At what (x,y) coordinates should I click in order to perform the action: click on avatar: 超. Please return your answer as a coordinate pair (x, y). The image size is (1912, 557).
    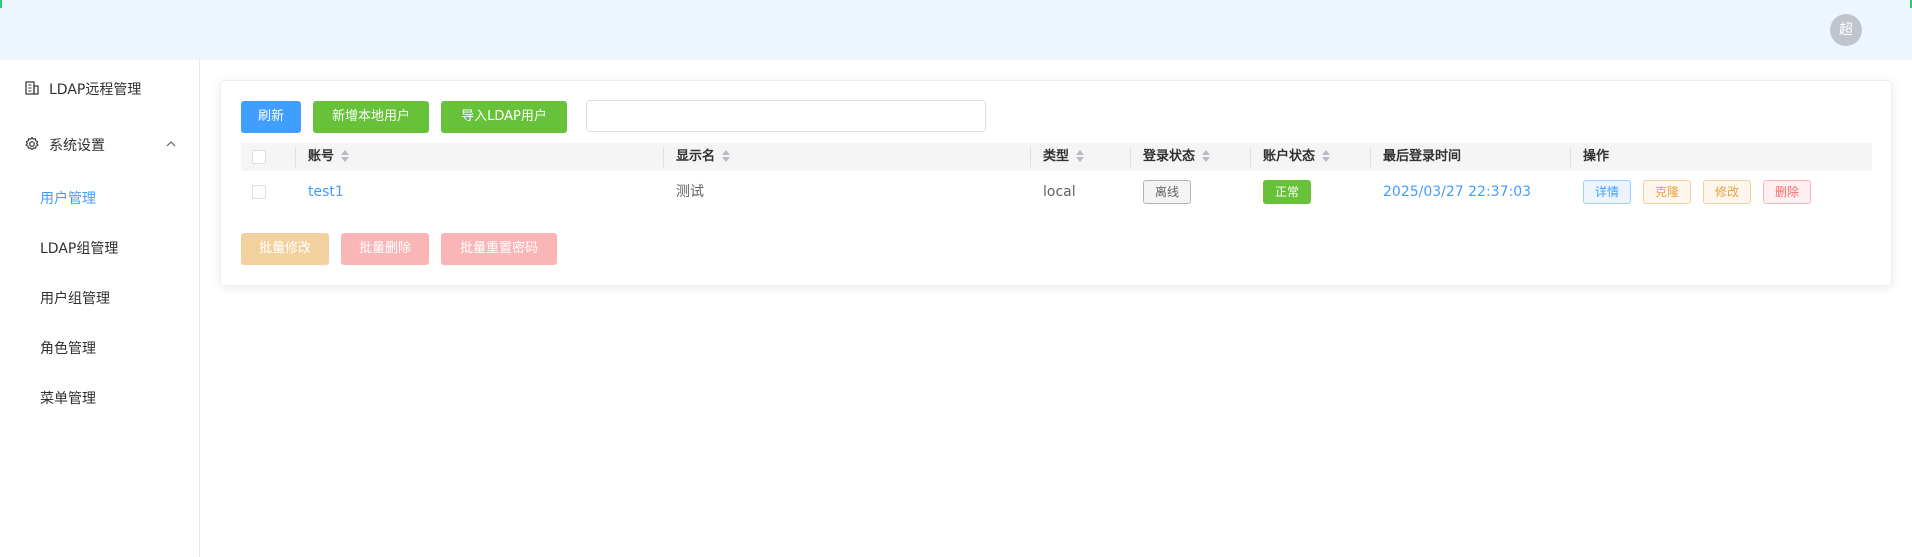
    Looking at the image, I should click on (1846, 30).